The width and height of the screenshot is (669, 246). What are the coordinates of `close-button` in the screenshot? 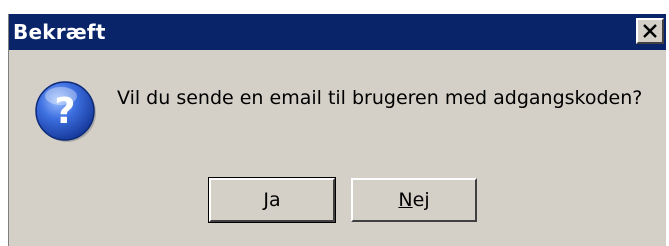 It's located at (650, 31).